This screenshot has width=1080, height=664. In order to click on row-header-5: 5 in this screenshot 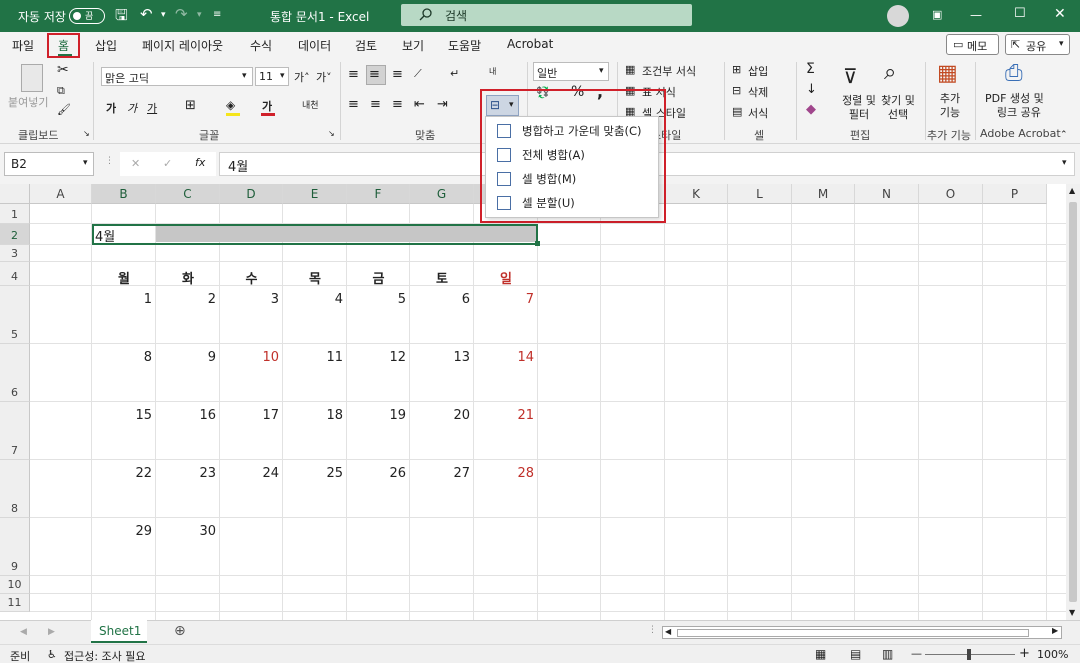, I will do `click(15, 315)`.